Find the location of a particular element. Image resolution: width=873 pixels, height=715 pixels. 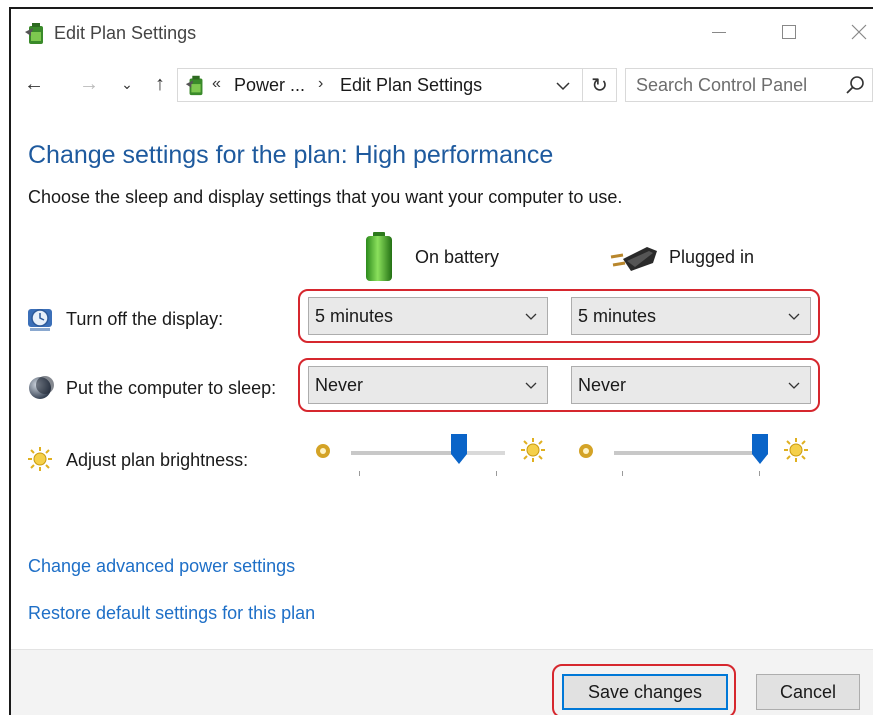

up-arrow-icon: ↑ is located at coordinates (160, 84).